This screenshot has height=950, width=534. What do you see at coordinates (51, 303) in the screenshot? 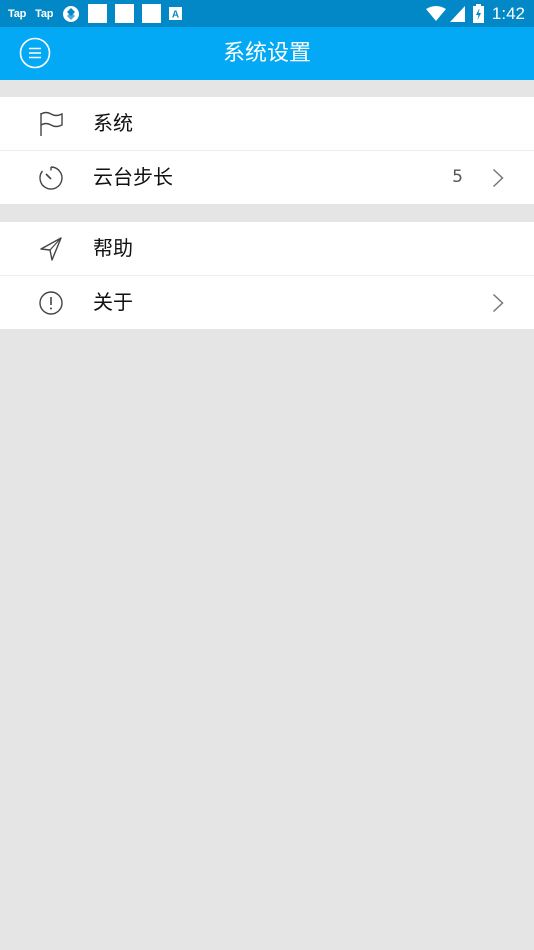
I see `info-exclamation-icon` at bounding box center [51, 303].